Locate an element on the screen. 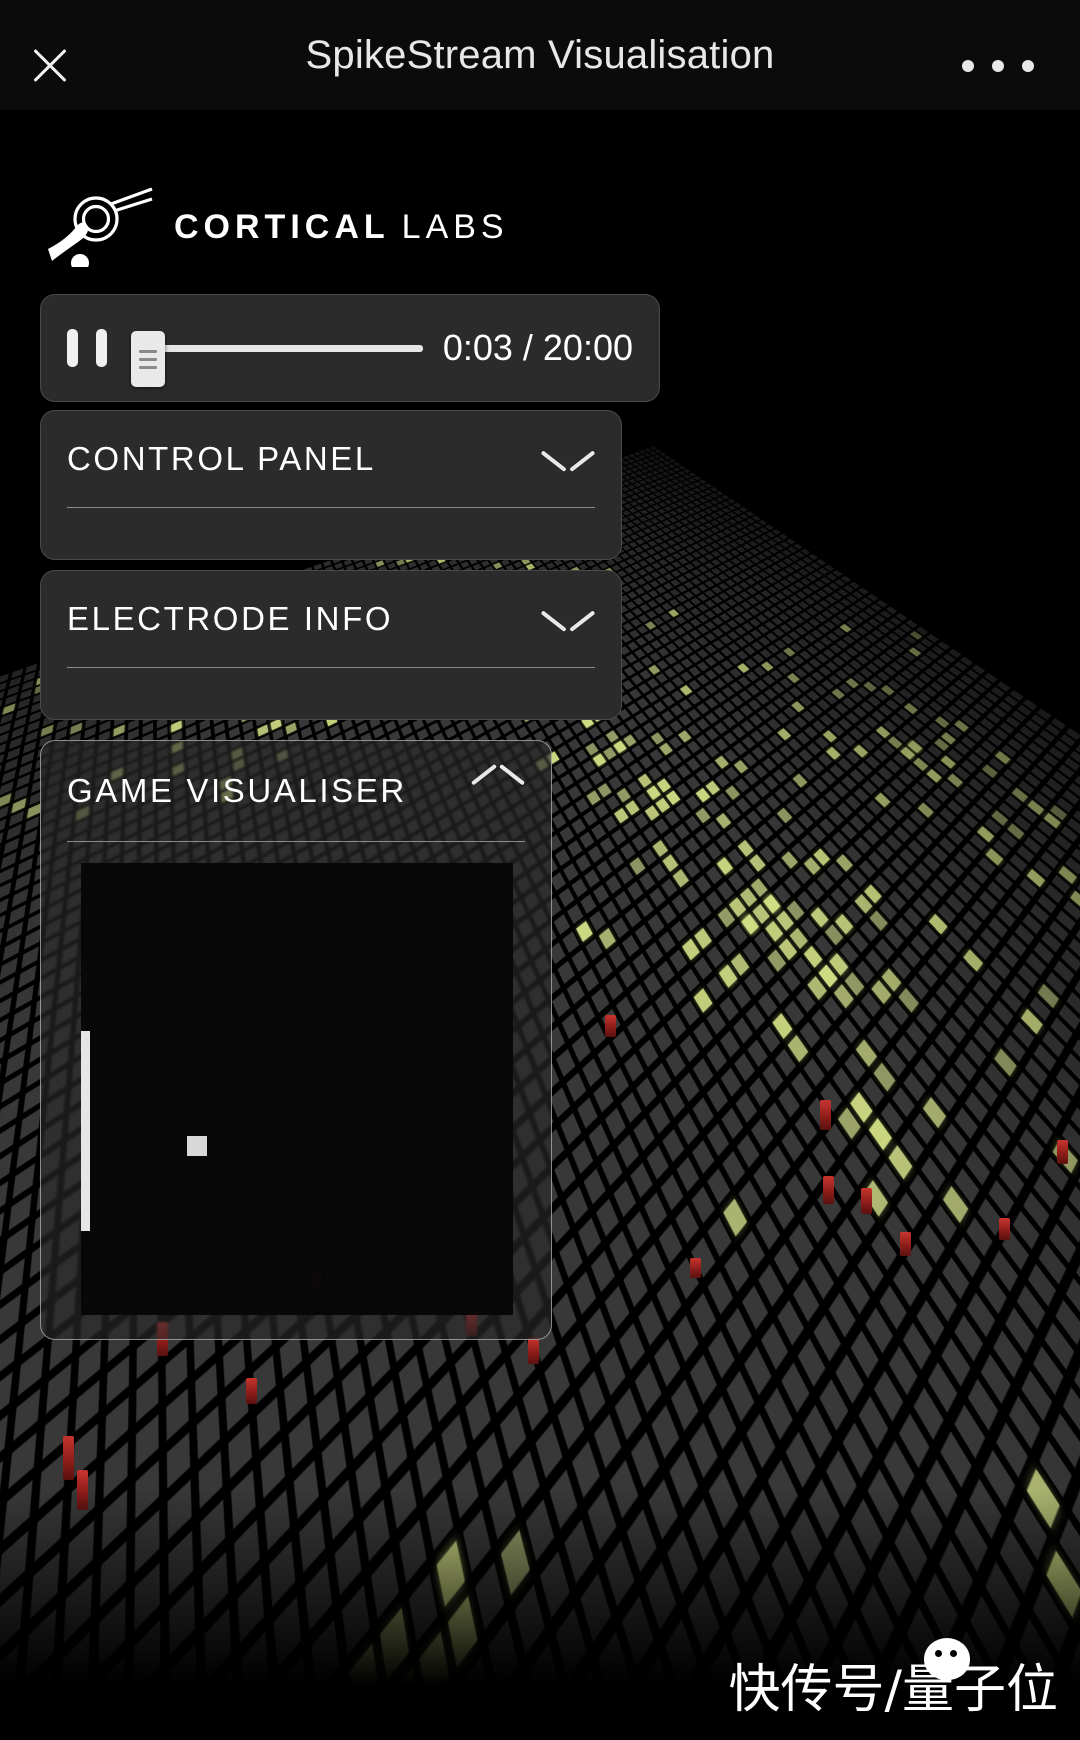  section-title-control-panel: CONTROL PANEL is located at coordinates (221, 458).